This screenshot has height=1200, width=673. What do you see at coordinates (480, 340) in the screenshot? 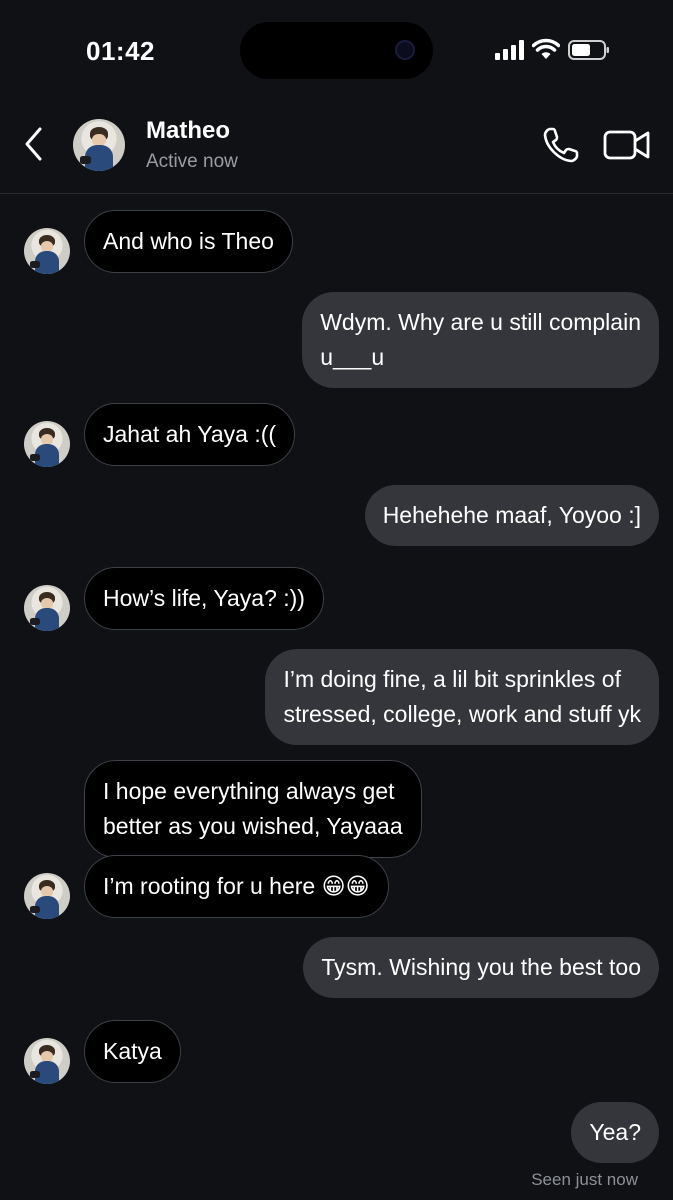
I see `outgoing-message: Wdym. Why are u still complain u___u` at bounding box center [480, 340].